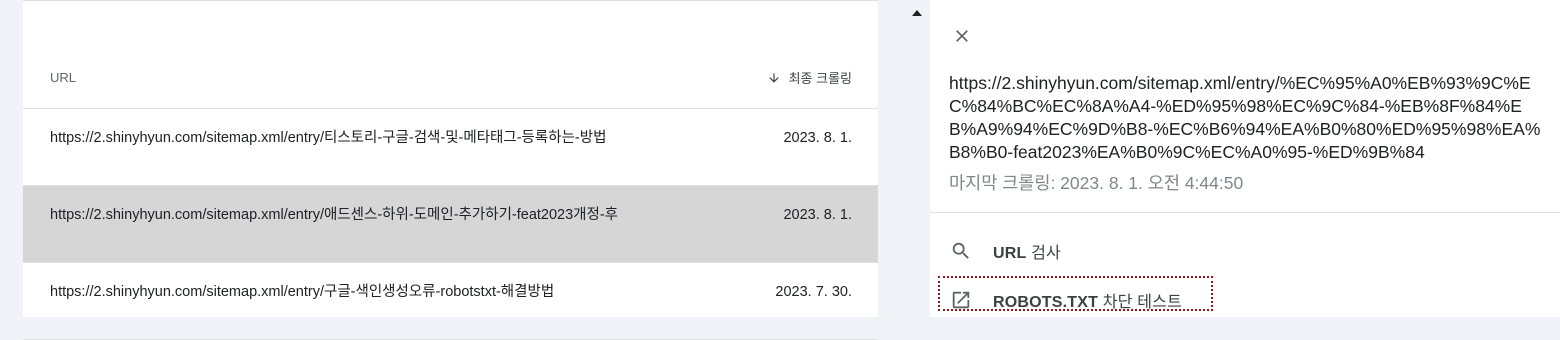  I want to click on close-icon, so click(962, 38).